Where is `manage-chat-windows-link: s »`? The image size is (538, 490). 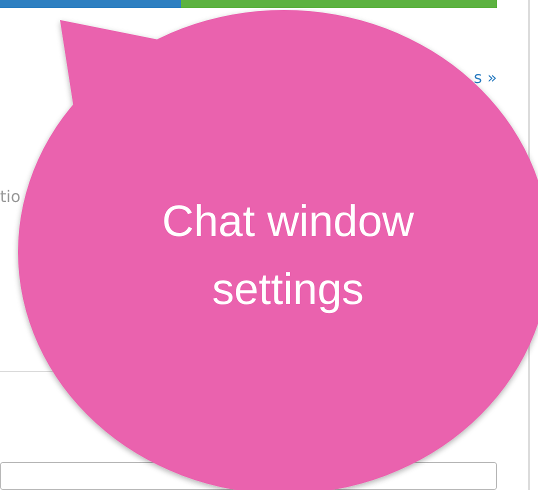 manage-chat-windows-link: s » is located at coordinates (485, 77).